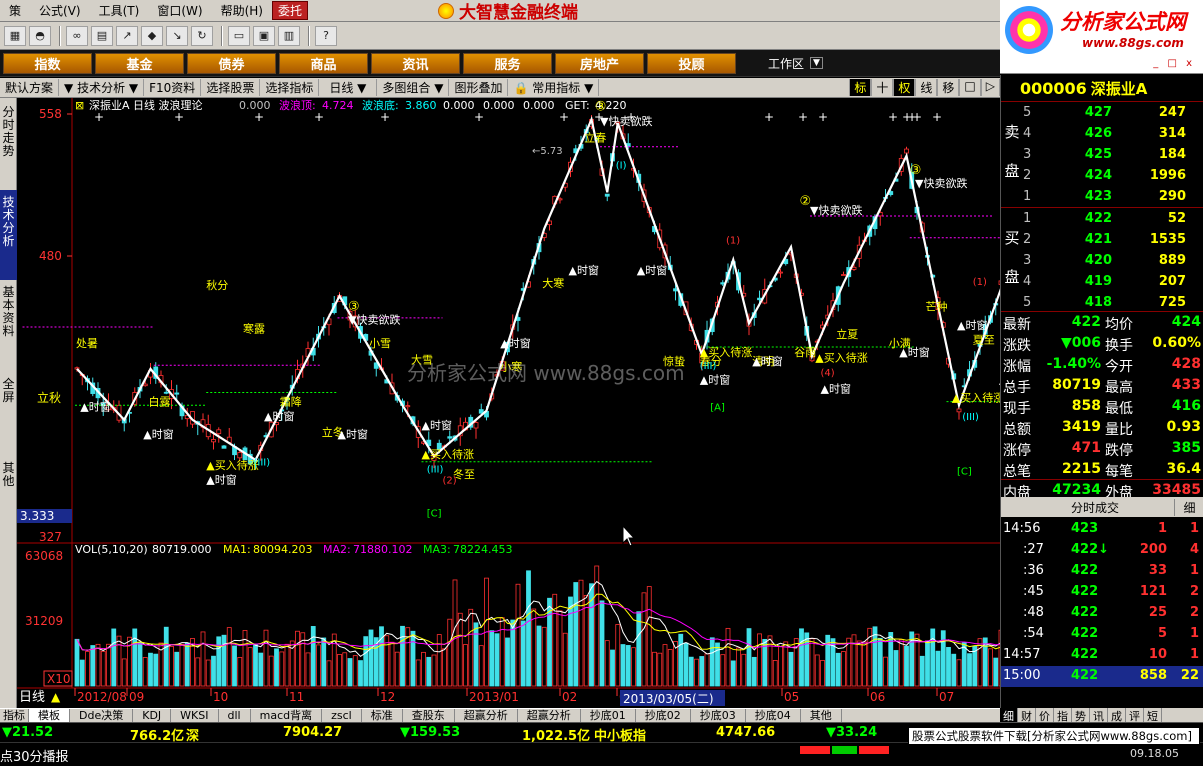  I want to click on ask-row: 1 423 290, so click(1113, 196).